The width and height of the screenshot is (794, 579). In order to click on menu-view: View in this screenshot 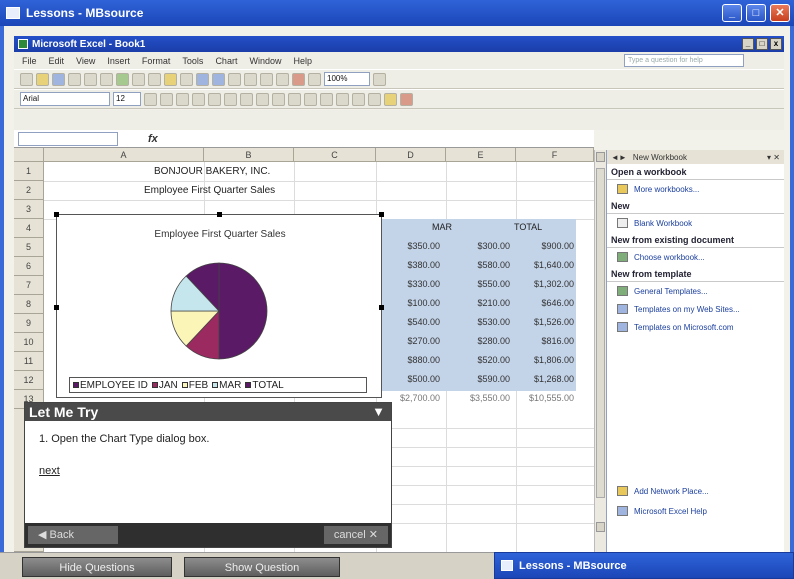, I will do `click(85, 61)`.